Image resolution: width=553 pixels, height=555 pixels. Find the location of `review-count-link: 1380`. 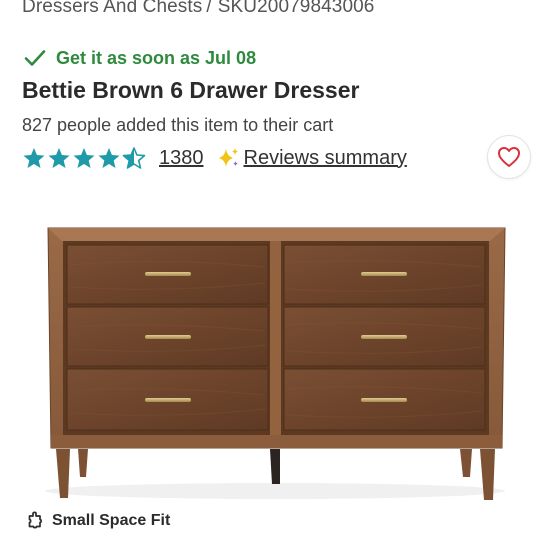

review-count-link: 1380 is located at coordinates (181, 158).